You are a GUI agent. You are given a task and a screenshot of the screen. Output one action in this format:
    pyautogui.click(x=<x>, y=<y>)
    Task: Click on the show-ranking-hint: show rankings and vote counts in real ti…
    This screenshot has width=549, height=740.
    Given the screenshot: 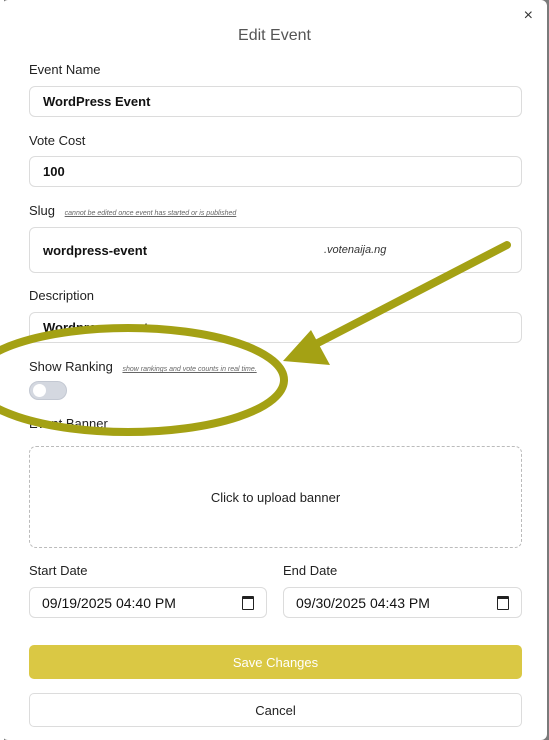 What is the action you would take?
    pyautogui.click(x=189, y=369)
    